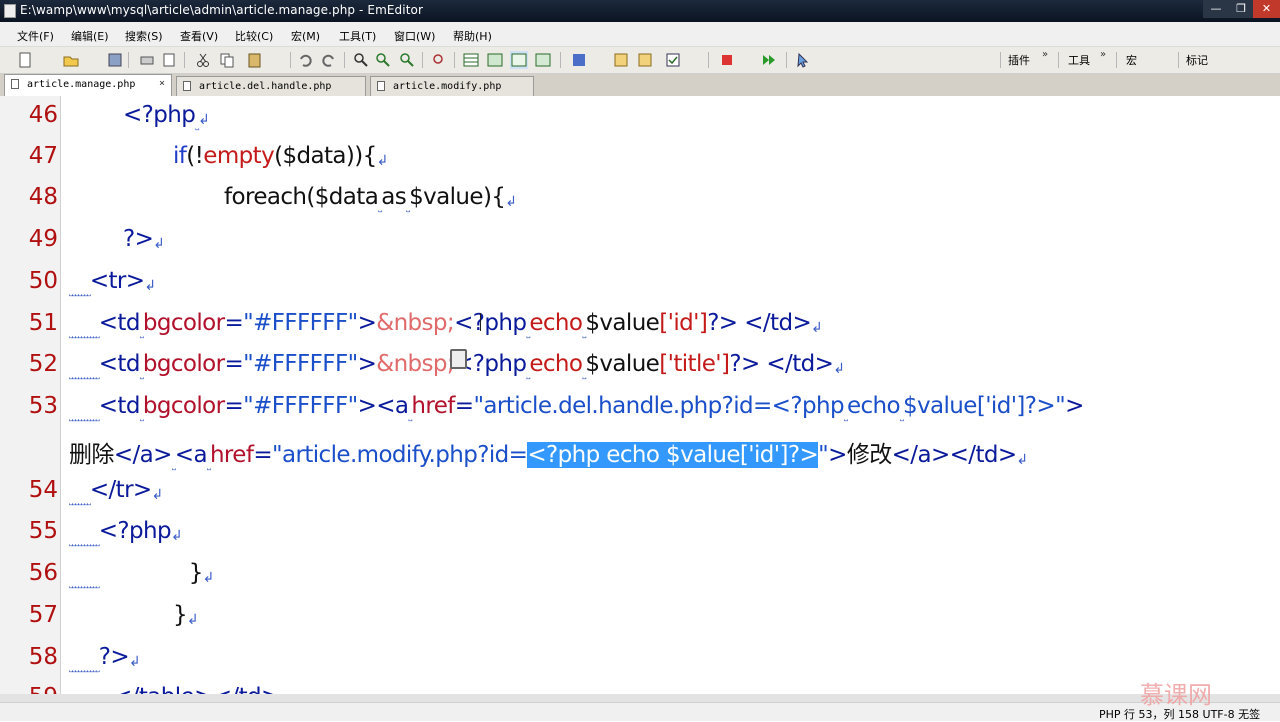  Describe the element at coordinates (43, 281) in the screenshot. I see `line-number: 50` at that location.